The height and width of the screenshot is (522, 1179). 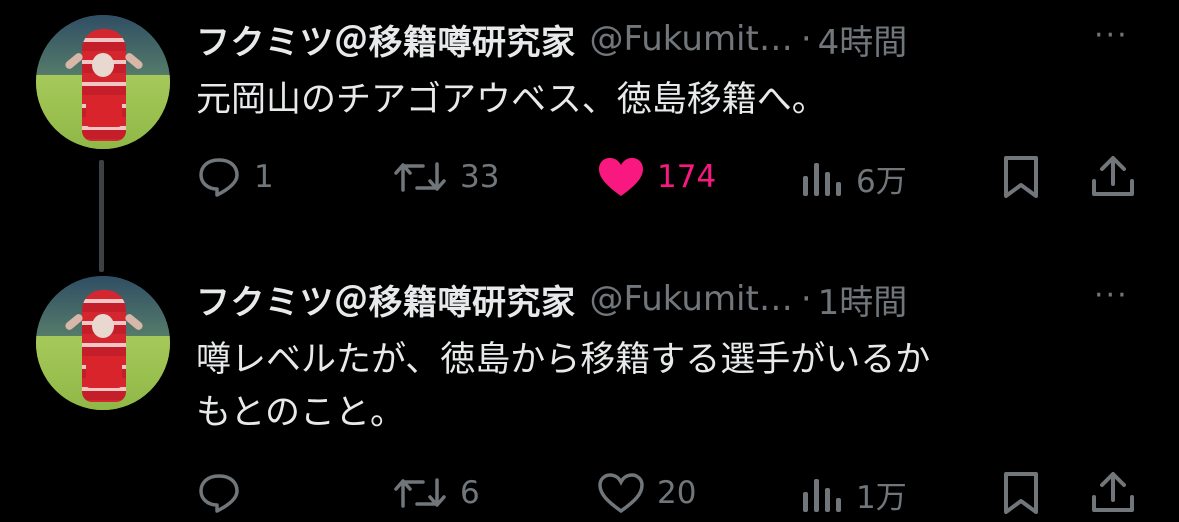 I want to click on tweet-header: フクミツ＠移籍噂研究家 @Fukumit… · 1時間, so click(x=552, y=299).